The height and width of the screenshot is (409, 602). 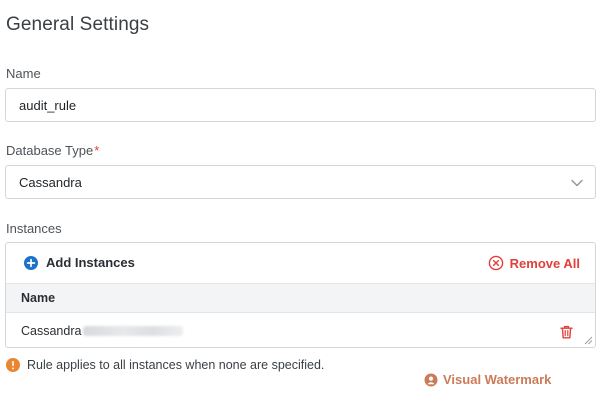 I want to click on instances-toolbar: Add Instances Remove All, so click(x=300, y=263).